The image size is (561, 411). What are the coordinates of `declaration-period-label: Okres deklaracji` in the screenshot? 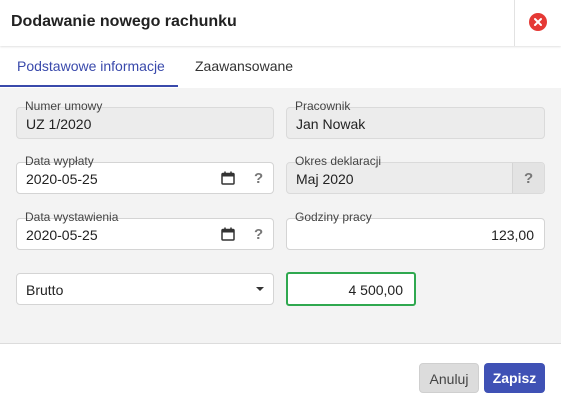 It's located at (338, 161).